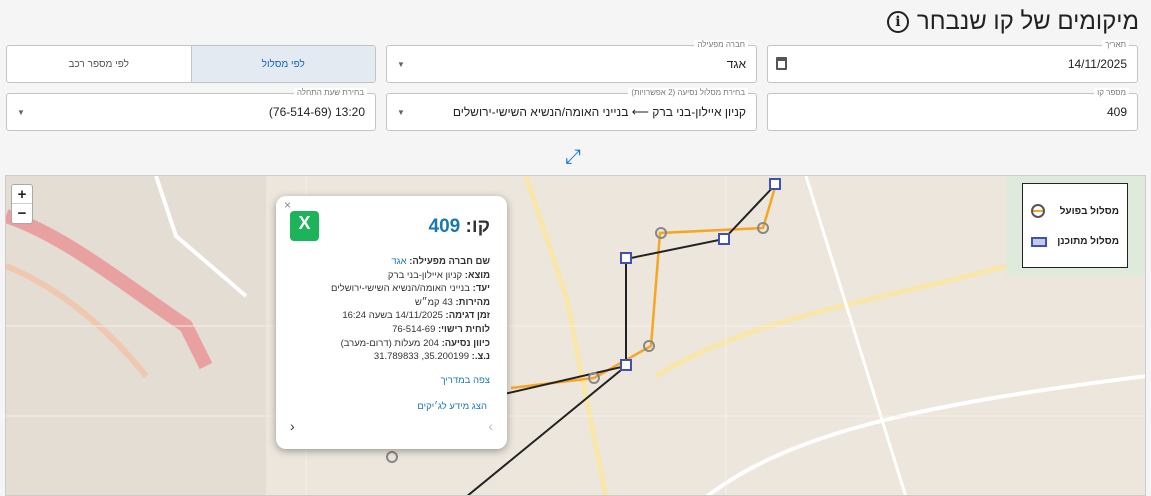 The image size is (1151, 496). What do you see at coordinates (287, 205) in the screenshot?
I see `close-icon: ×` at bounding box center [287, 205].